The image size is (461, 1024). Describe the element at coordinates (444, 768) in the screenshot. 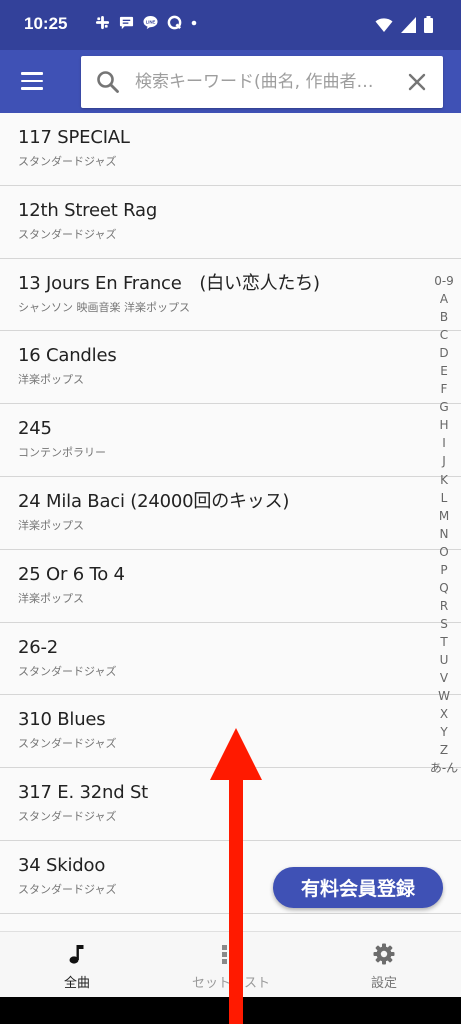

I see `index-letter: あ-ん` at that location.